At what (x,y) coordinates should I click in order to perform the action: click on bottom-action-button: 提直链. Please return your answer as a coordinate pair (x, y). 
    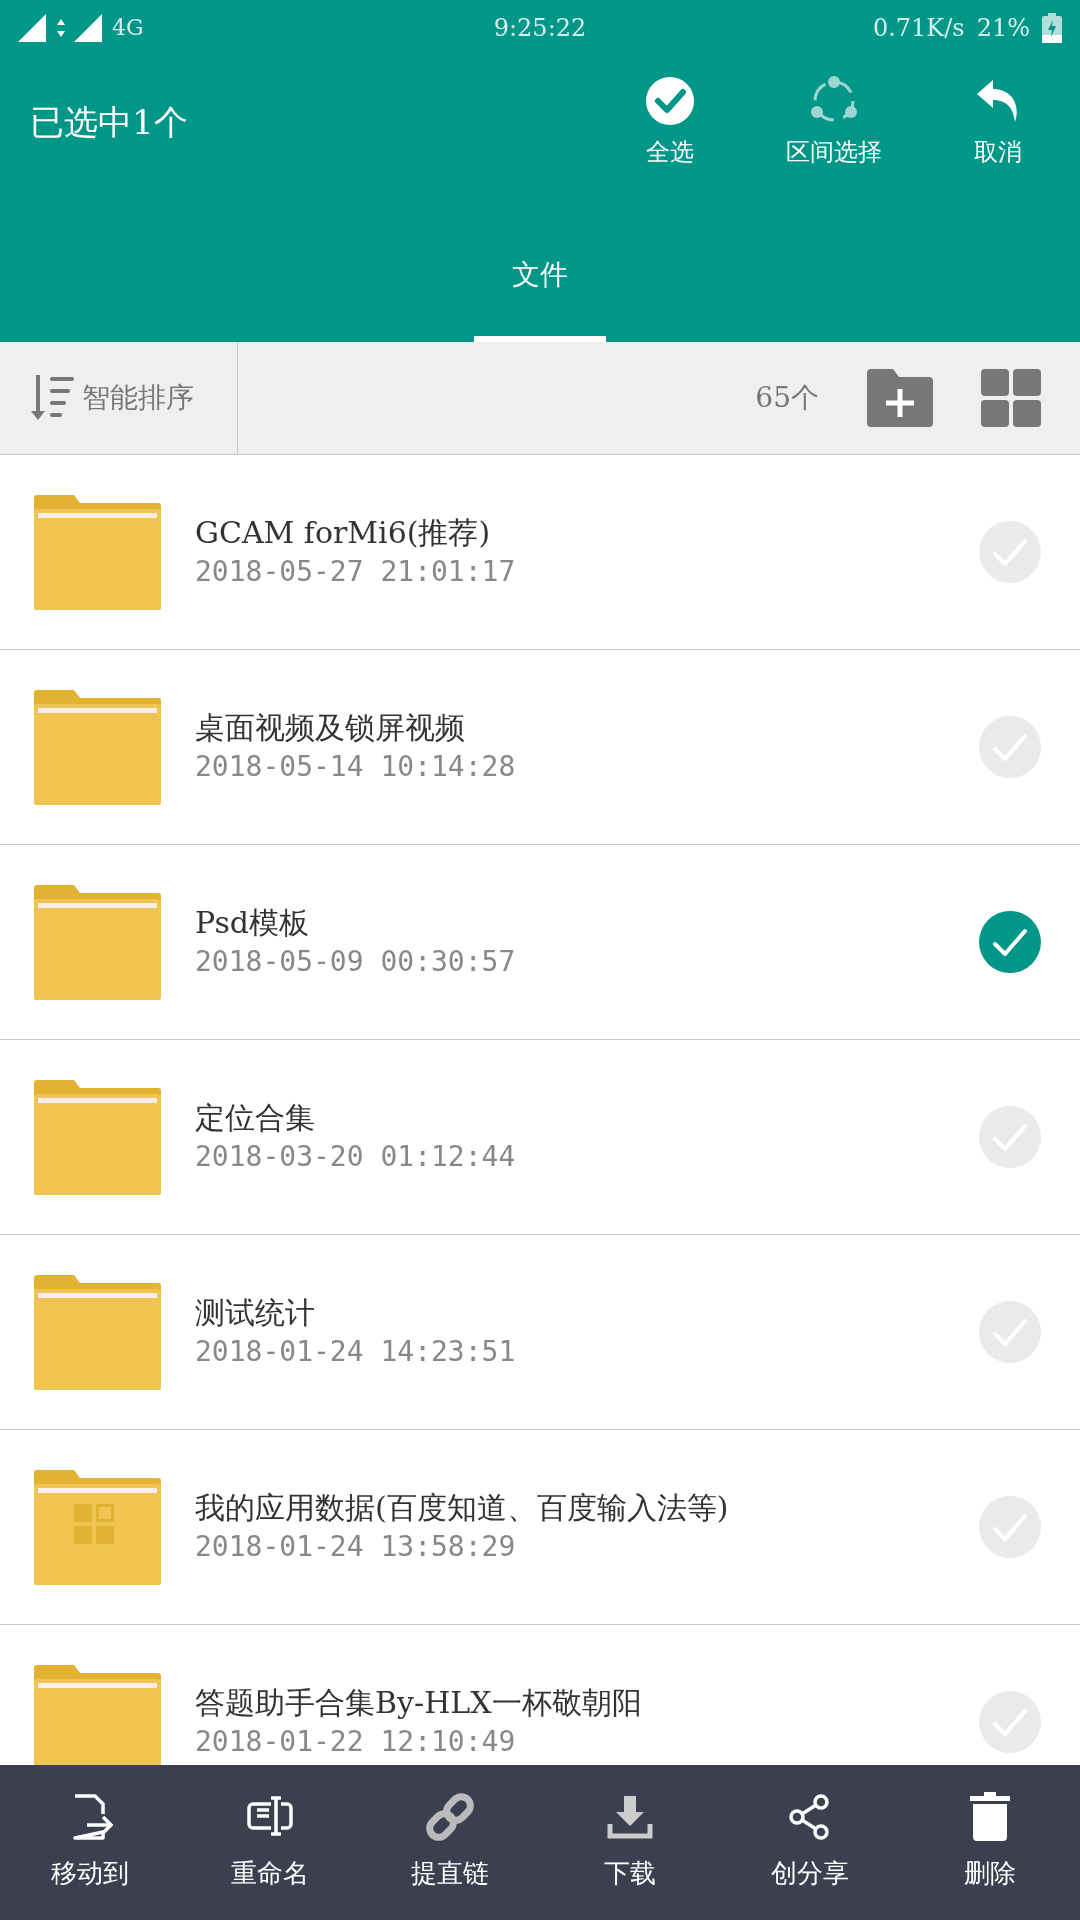
    Looking at the image, I should click on (450, 1842).